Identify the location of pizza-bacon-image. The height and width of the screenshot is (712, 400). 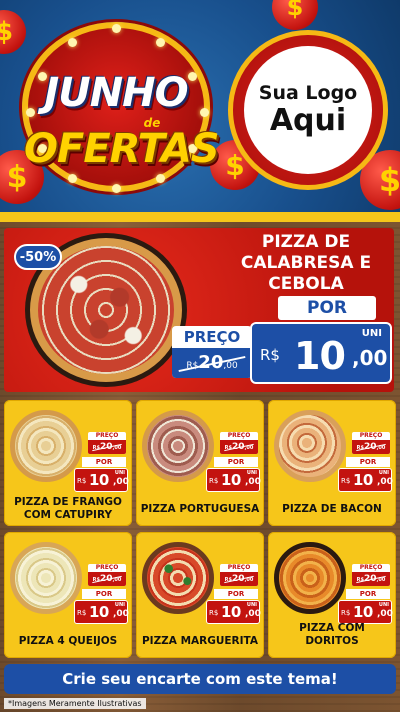
(310, 446).